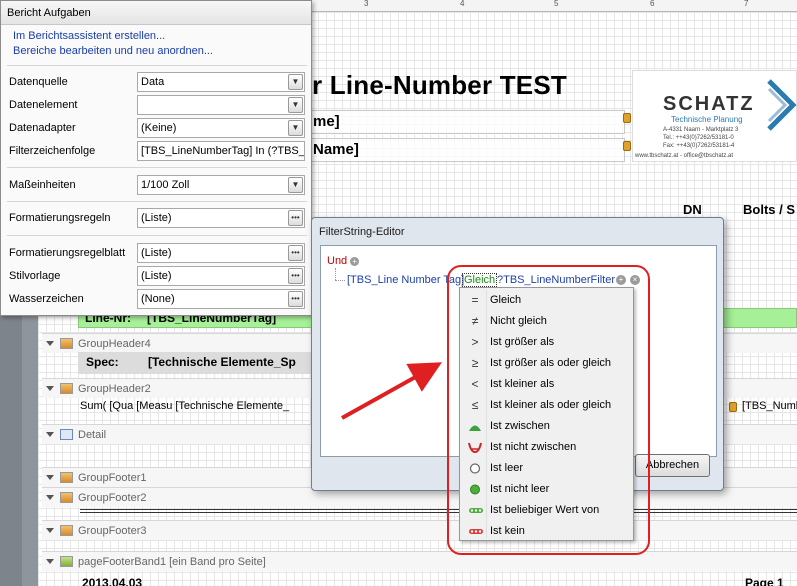 The image size is (797, 586). What do you see at coordinates (221, 253) in the screenshot?
I see `formattingrulesheet-field: (Liste) •••` at bounding box center [221, 253].